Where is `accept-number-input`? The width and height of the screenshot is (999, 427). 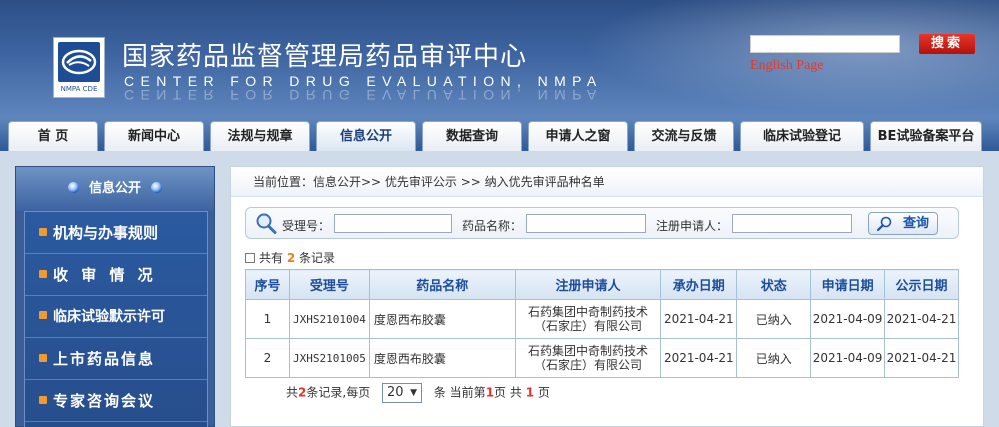 accept-number-input is located at coordinates (393, 223).